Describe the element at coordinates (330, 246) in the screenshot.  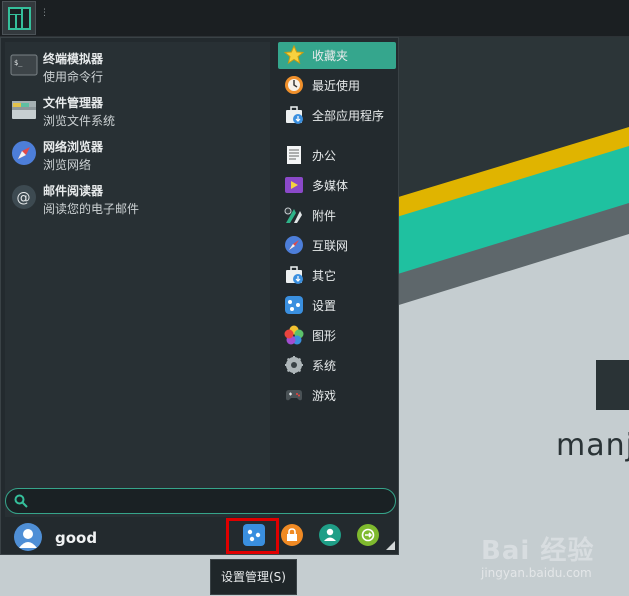
I see `category-label: 互联网` at that location.